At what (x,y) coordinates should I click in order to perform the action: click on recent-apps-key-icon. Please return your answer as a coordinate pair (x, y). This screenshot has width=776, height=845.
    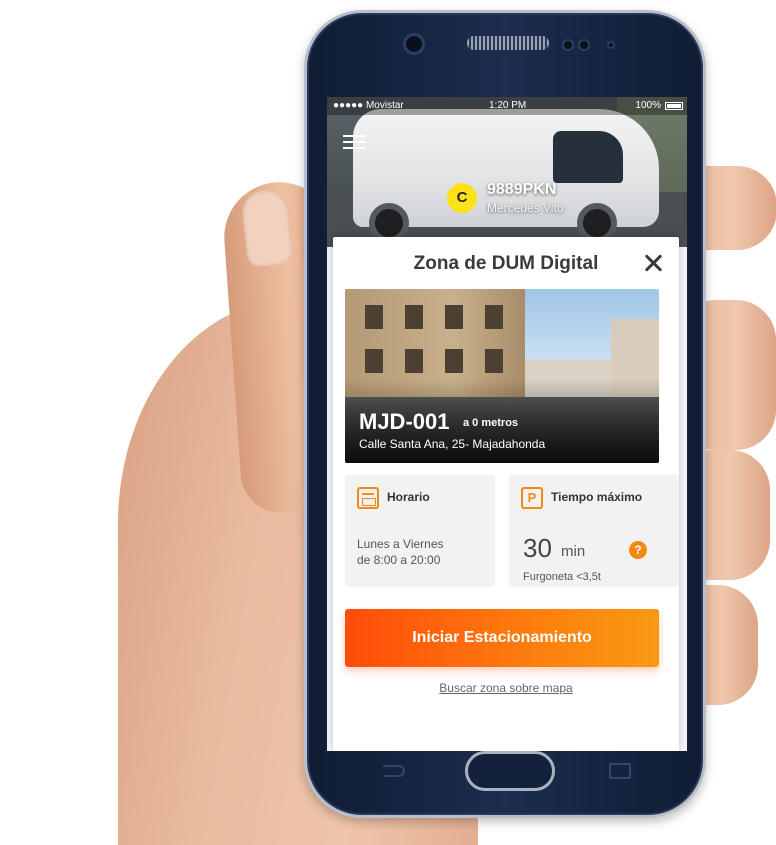
    Looking at the image, I should click on (620, 771).